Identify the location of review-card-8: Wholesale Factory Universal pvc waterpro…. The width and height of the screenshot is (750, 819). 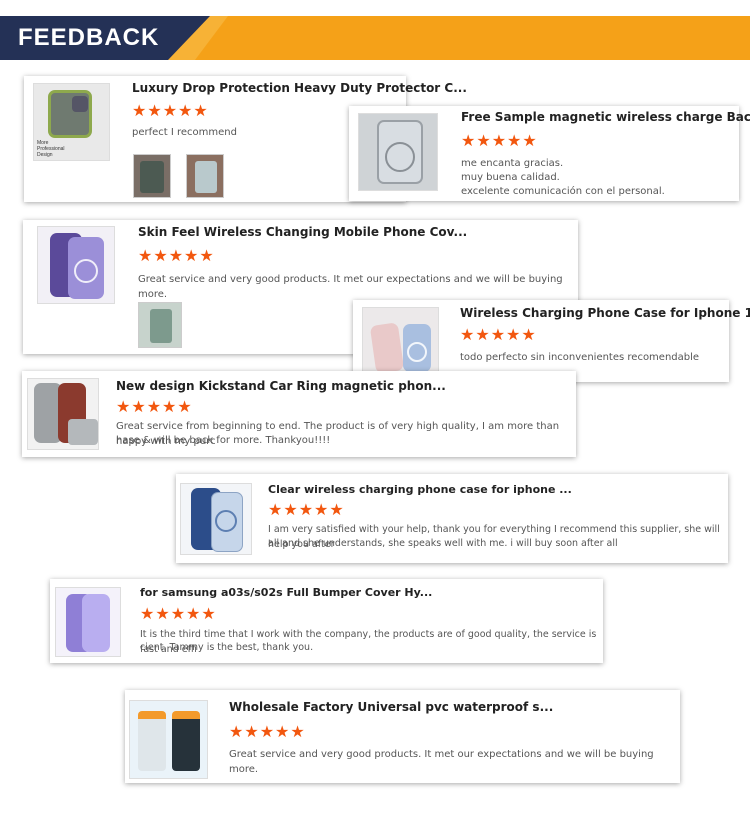
(402, 736).